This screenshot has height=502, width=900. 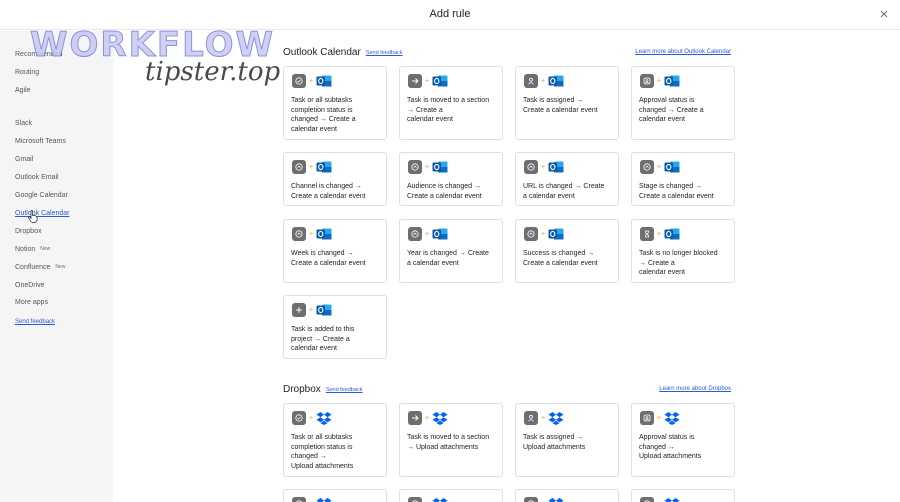 What do you see at coordinates (554, 442) in the screenshot?
I see `rule-description: Task is assigned → Upload attachments` at bounding box center [554, 442].